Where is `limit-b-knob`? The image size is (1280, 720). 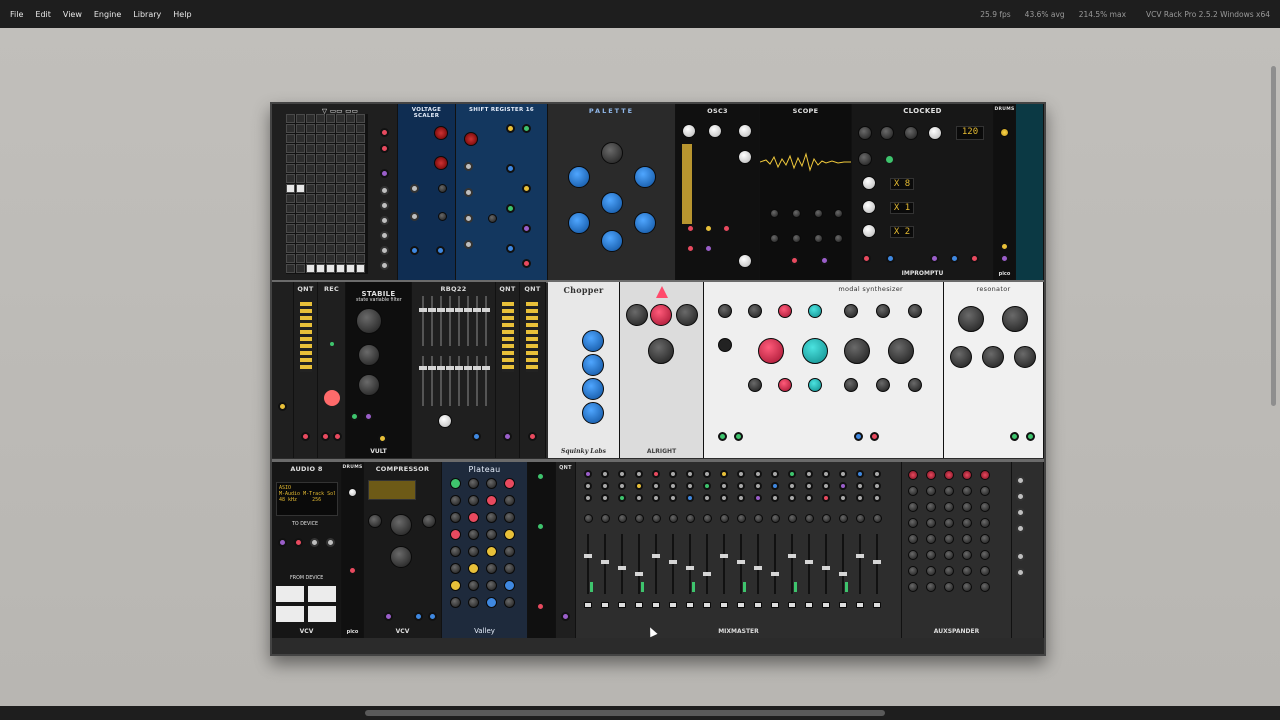
limit-b-knob is located at coordinates (442, 216).